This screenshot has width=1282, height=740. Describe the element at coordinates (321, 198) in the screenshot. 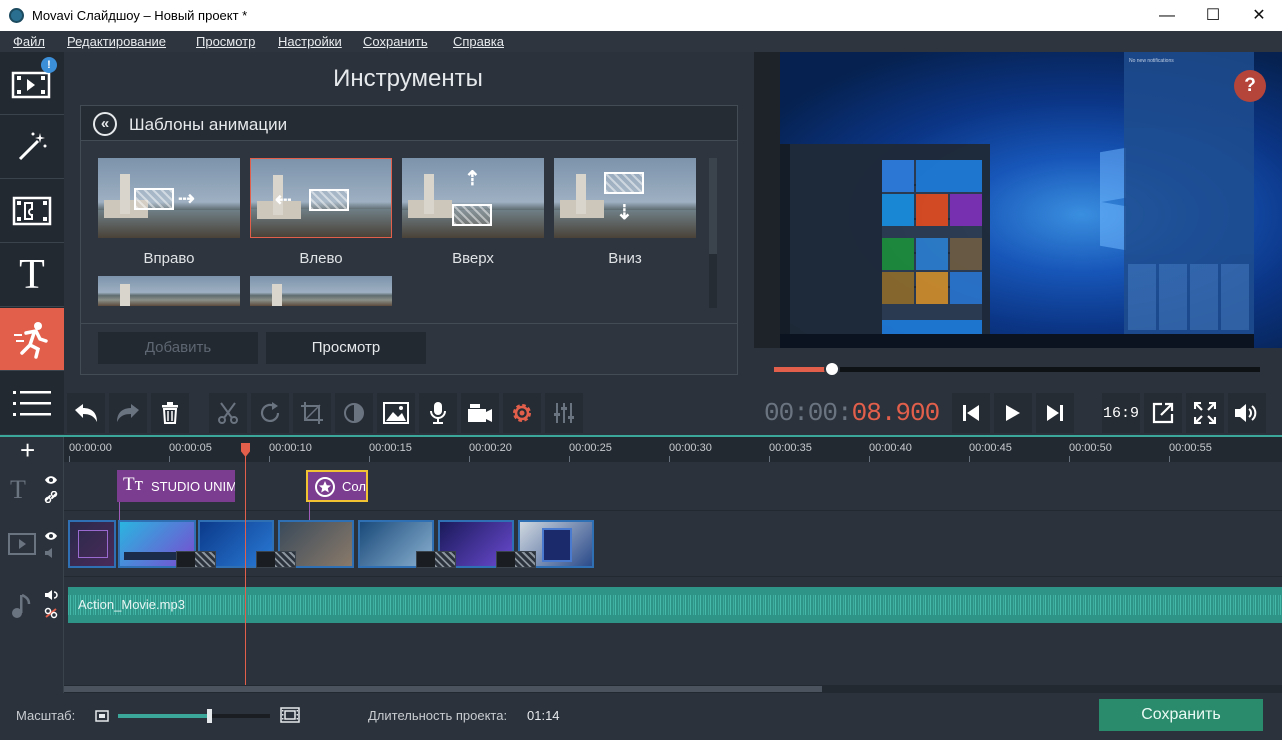

I see `template-left: ⇠` at that location.